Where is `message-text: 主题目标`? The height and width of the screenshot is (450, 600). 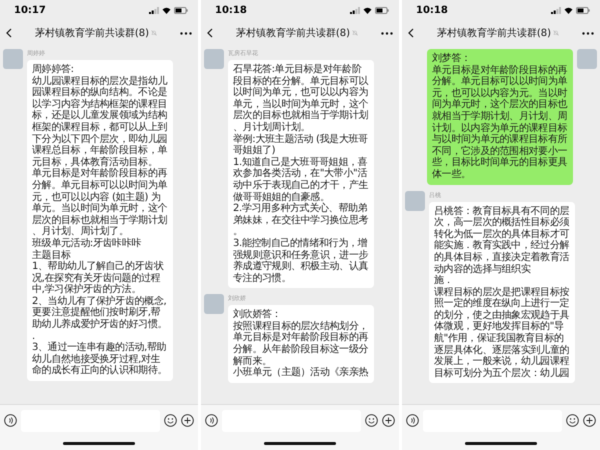
message-text: 主题目标 is located at coordinates (52, 255).